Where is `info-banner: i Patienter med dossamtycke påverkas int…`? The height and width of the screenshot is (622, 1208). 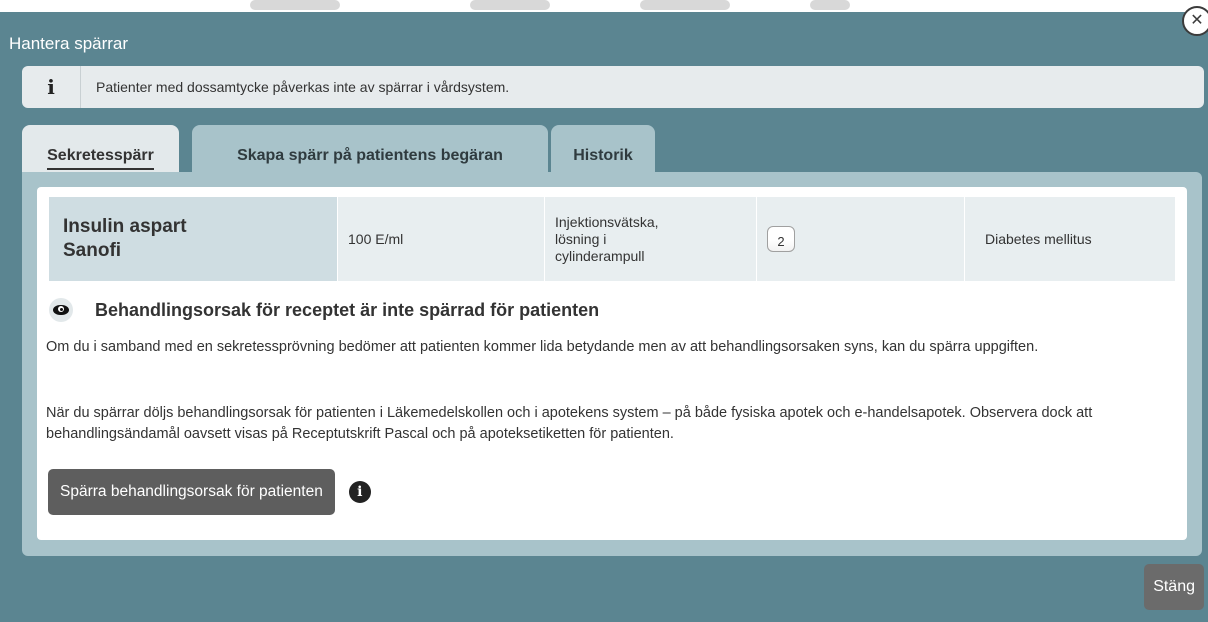 info-banner: i Patienter med dossamtycke påverkas int… is located at coordinates (613, 87).